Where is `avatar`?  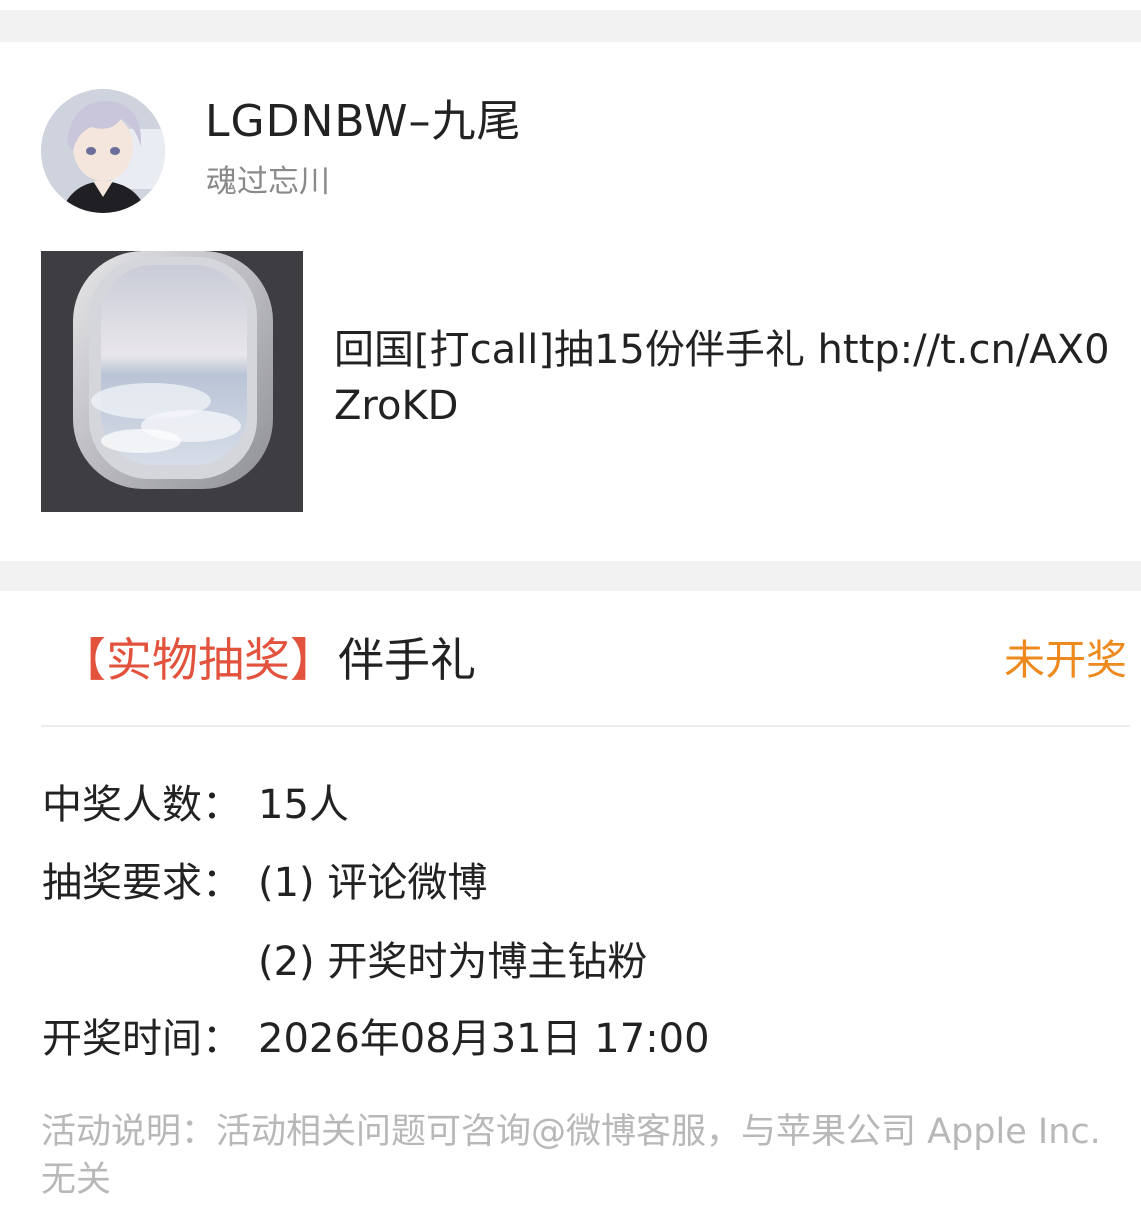 avatar is located at coordinates (103, 151).